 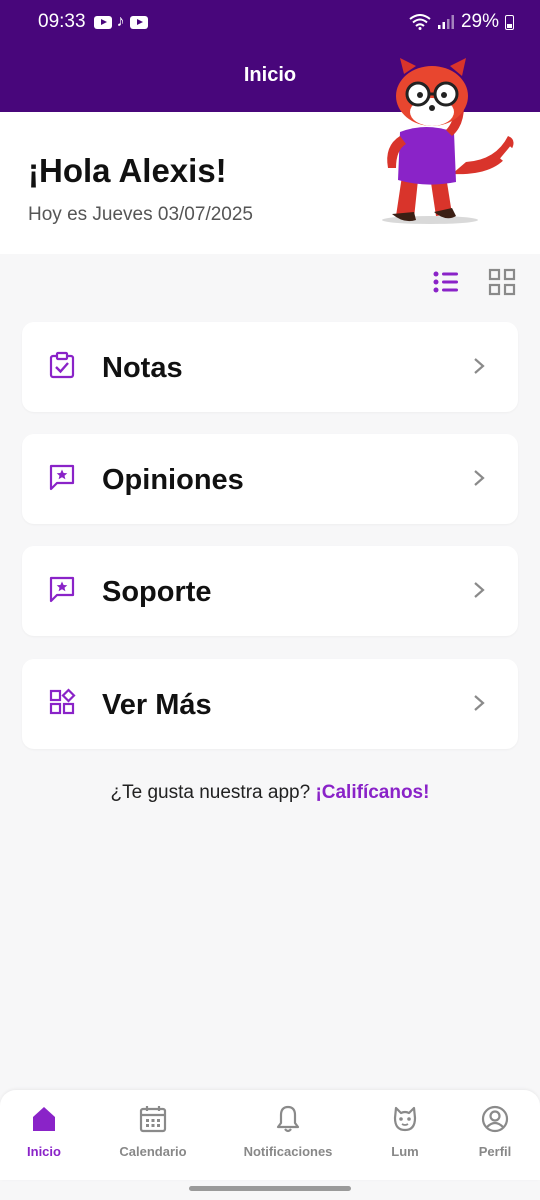 I want to click on menu-card-soporte: Soporte, so click(x=270, y=591).